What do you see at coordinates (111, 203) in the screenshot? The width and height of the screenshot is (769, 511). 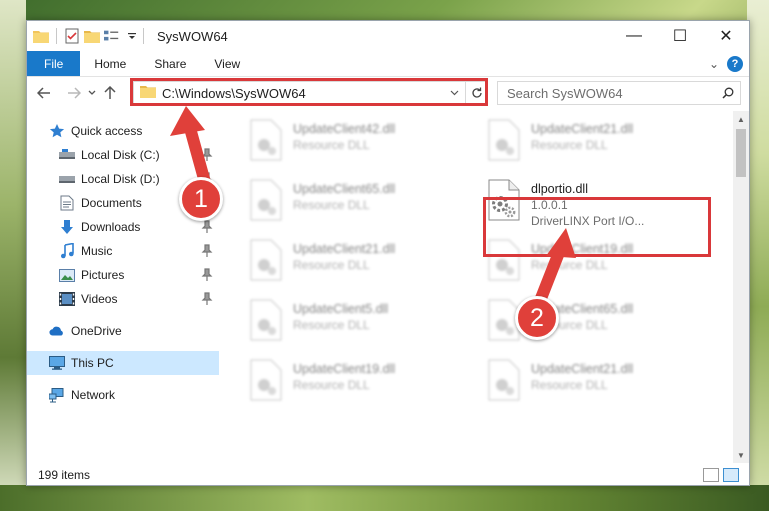 I see `nav-item-label: Documents` at bounding box center [111, 203].